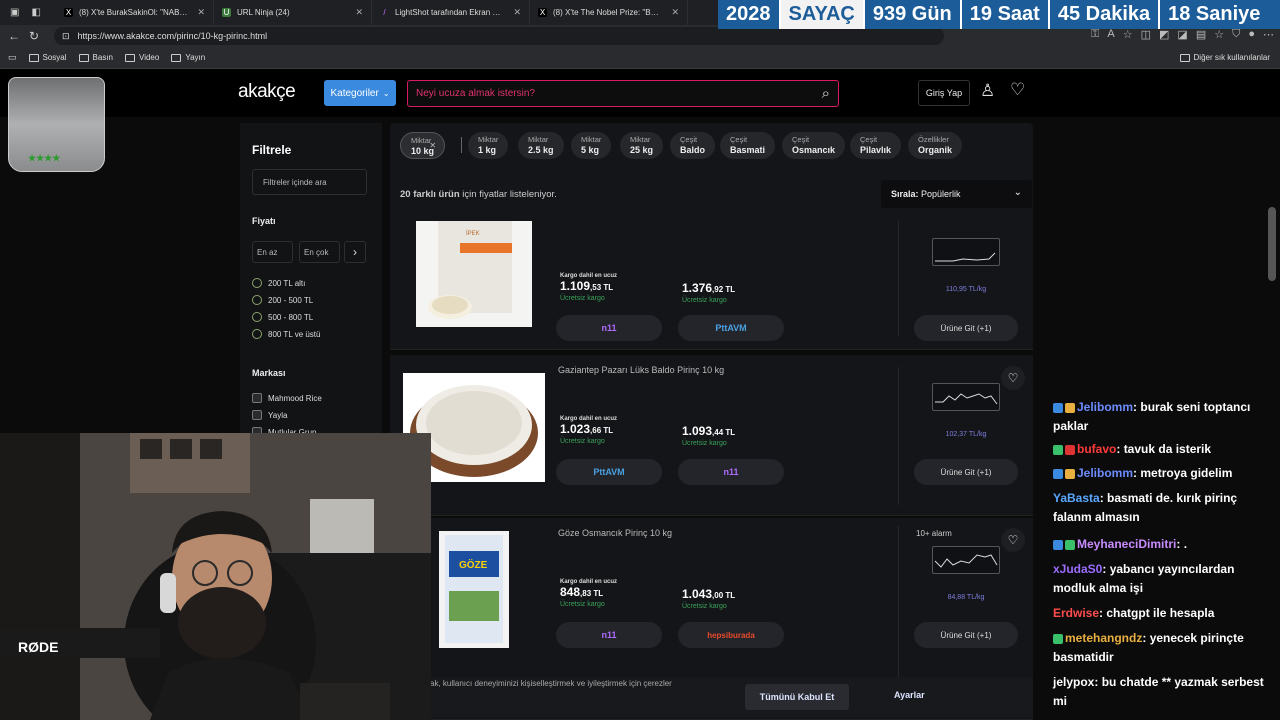  What do you see at coordinates (287, 398) in the screenshot?
I see `brand-option: Mahmood Rice` at bounding box center [287, 398].